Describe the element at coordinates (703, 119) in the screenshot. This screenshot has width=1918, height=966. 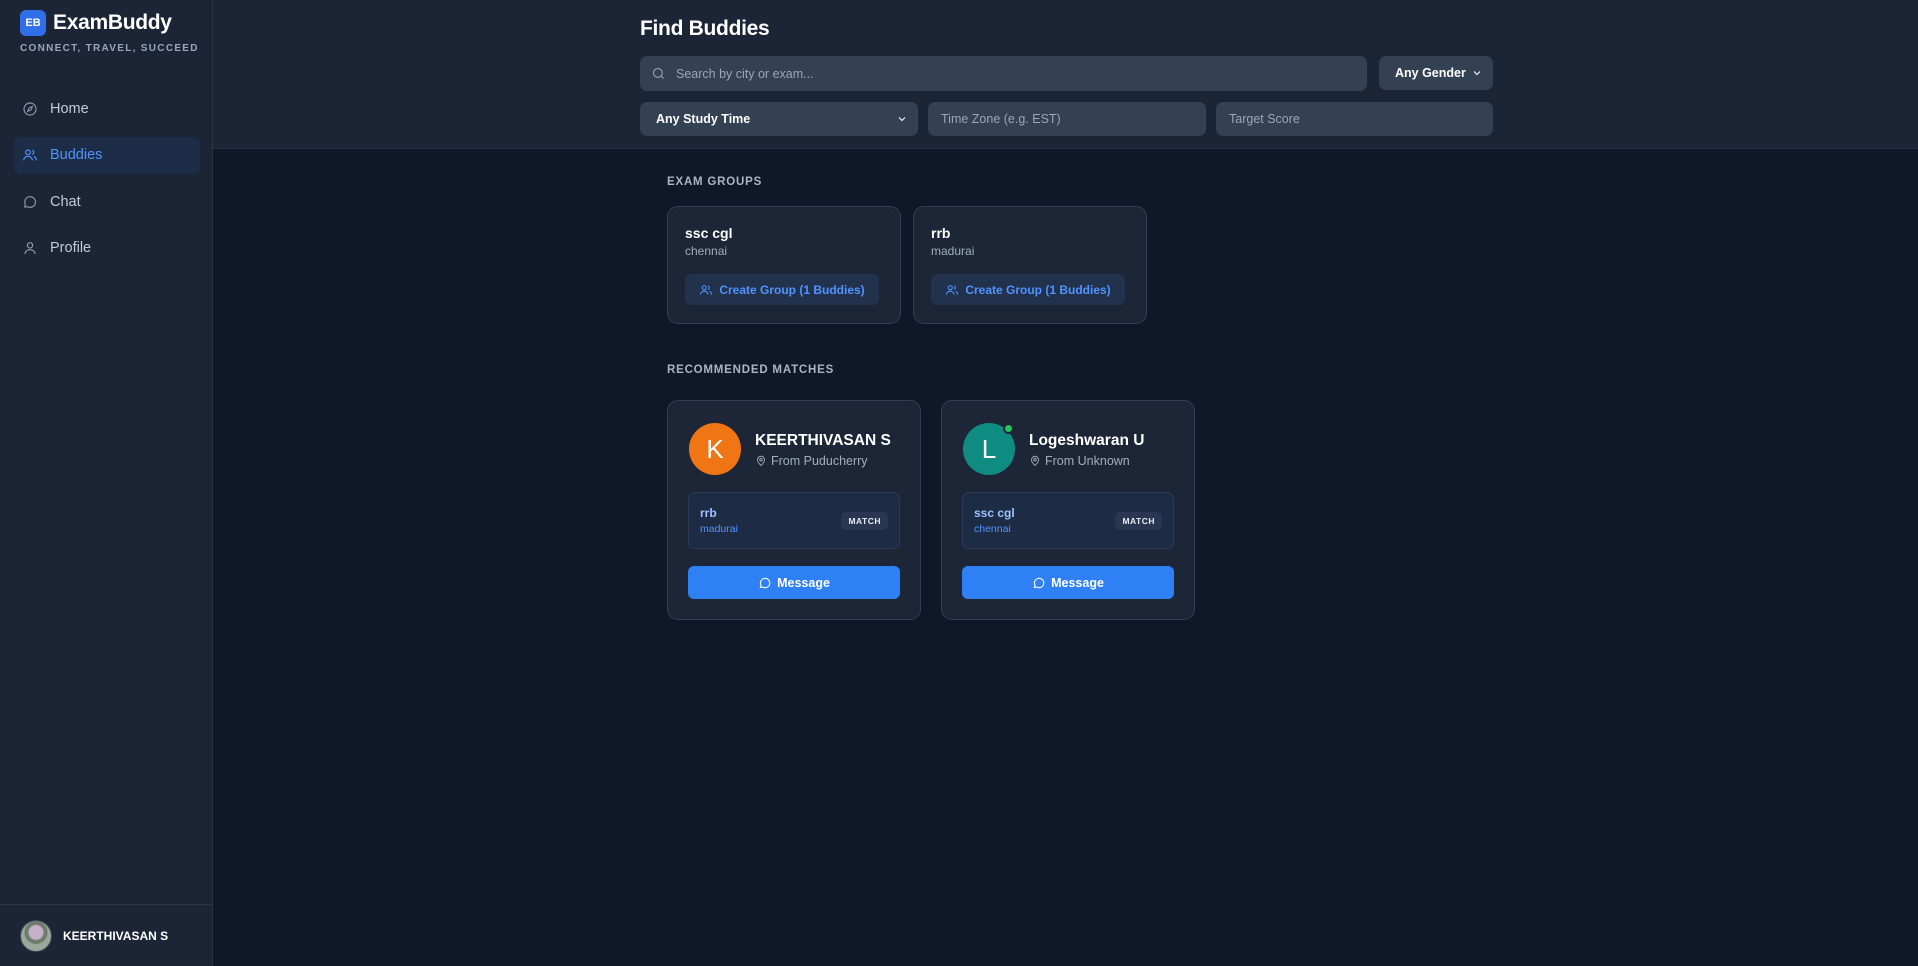
I see `study-time-select-value: Any Study Time` at that location.